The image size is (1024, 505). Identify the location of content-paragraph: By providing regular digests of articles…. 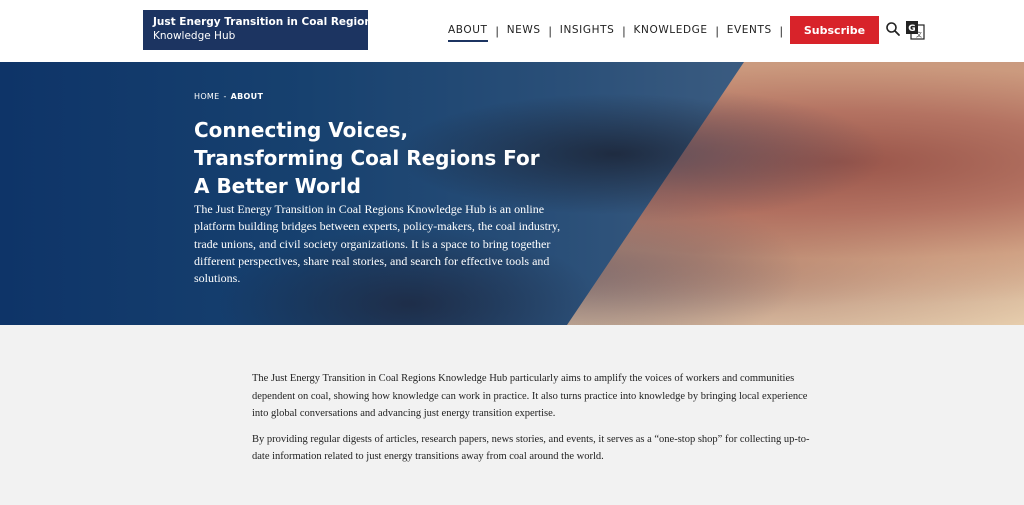
(531, 448).